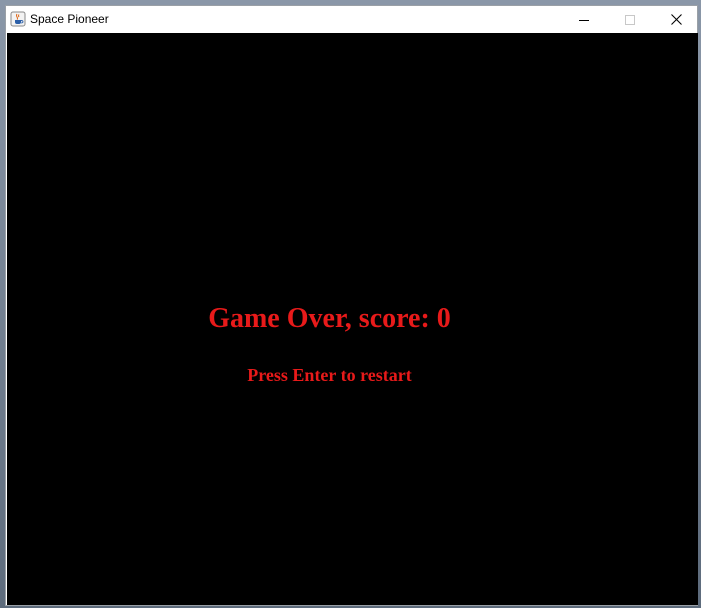  I want to click on maximize-icon, so click(630, 19).